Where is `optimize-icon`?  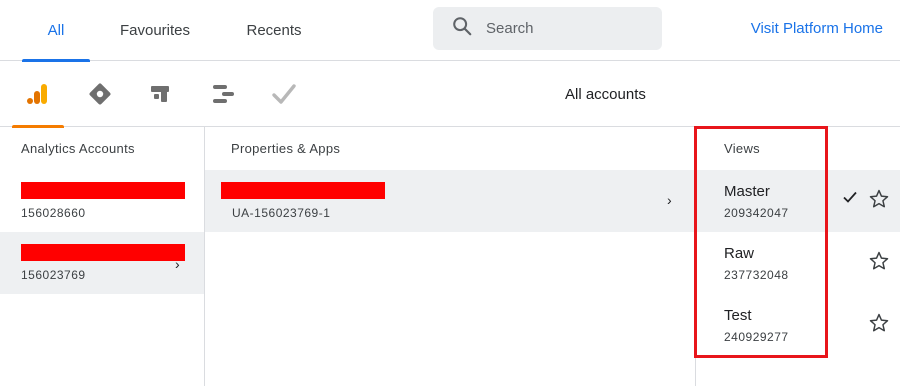 optimize-icon is located at coordinates (160, 94).